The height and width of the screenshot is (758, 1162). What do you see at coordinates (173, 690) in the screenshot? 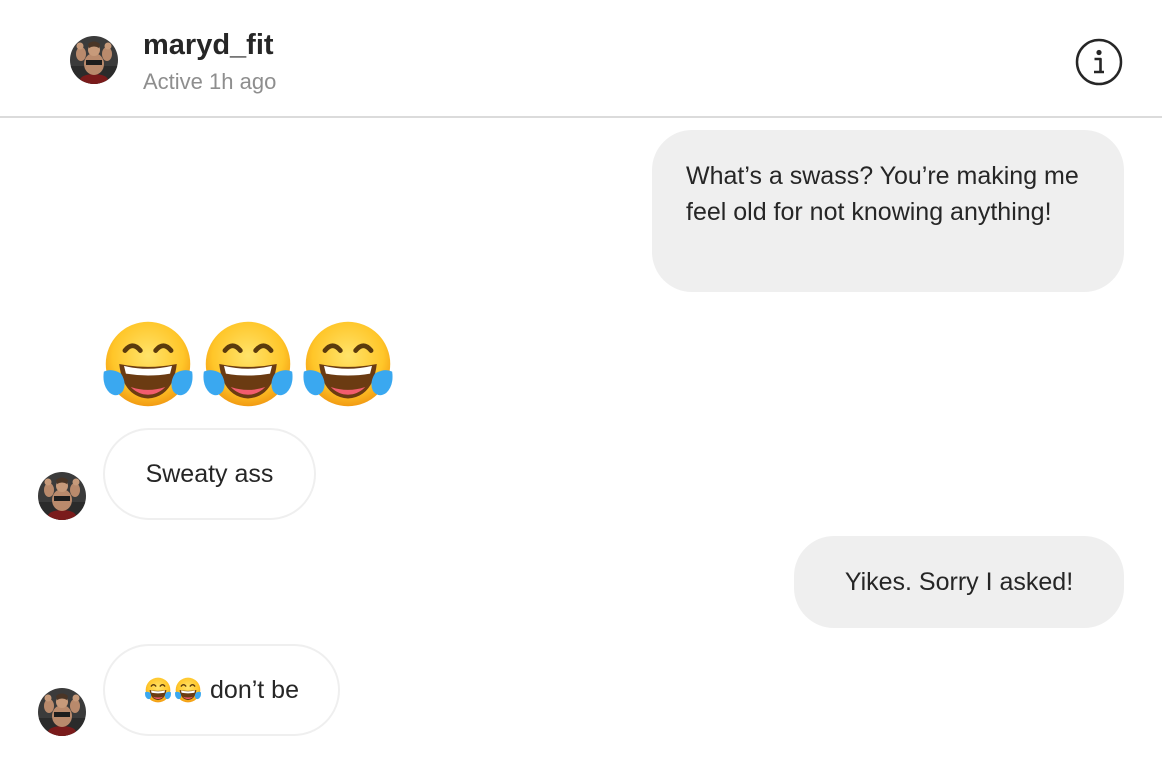
I see `inline-emoji-group` at bounding box center [173, 690].